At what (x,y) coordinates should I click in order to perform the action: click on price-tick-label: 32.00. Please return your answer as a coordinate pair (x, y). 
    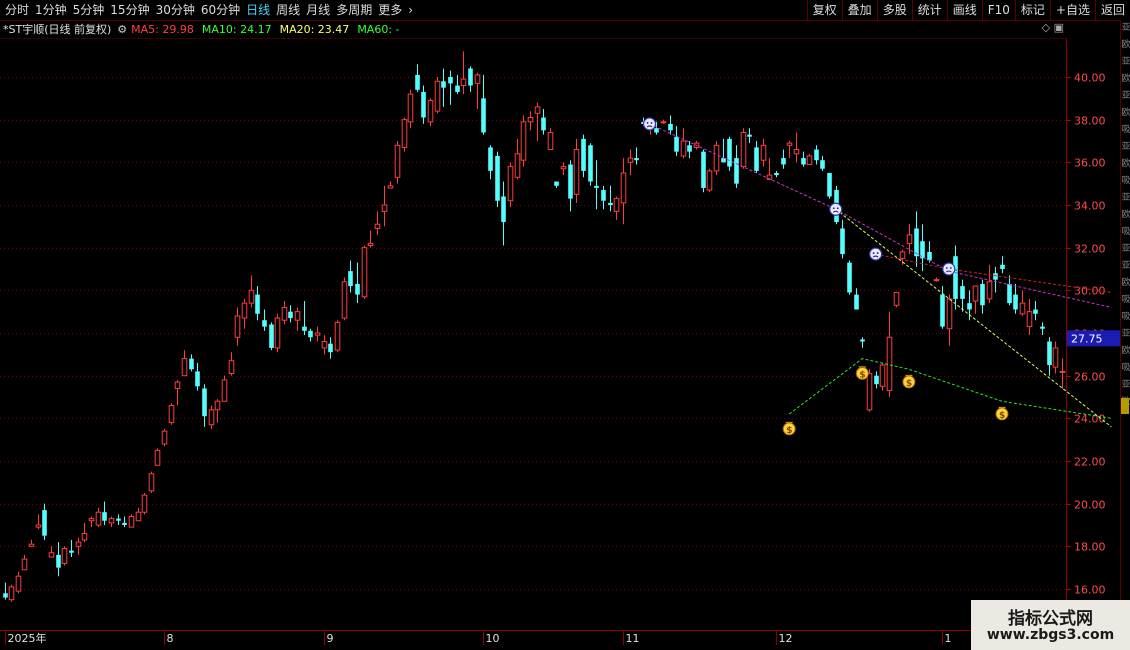
    Looking at the image, I should click on (1090, 249).